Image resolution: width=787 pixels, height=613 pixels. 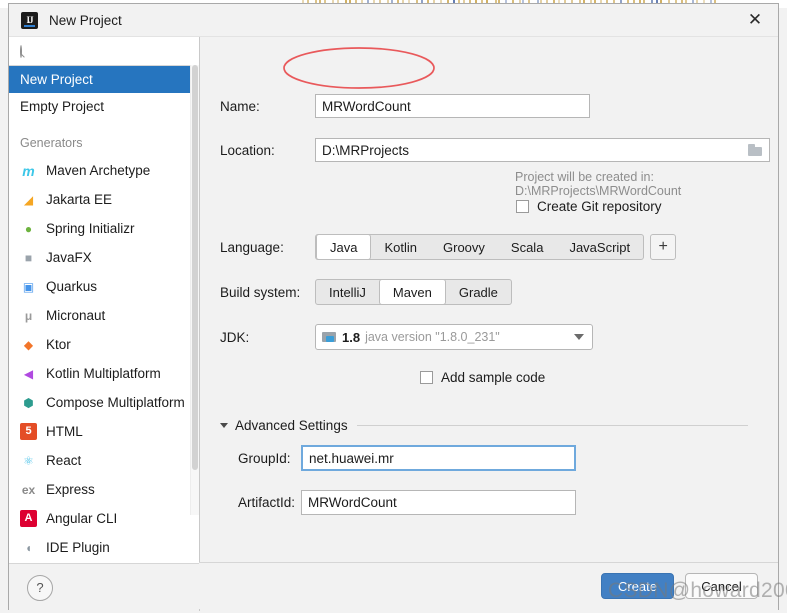 I want to click on javafx-icon: ■, so click(x=28, y=257).